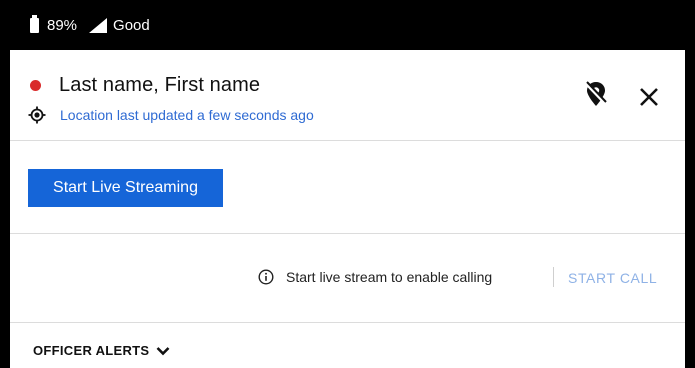  I want to click on hide-location-button, so click(596, 94).